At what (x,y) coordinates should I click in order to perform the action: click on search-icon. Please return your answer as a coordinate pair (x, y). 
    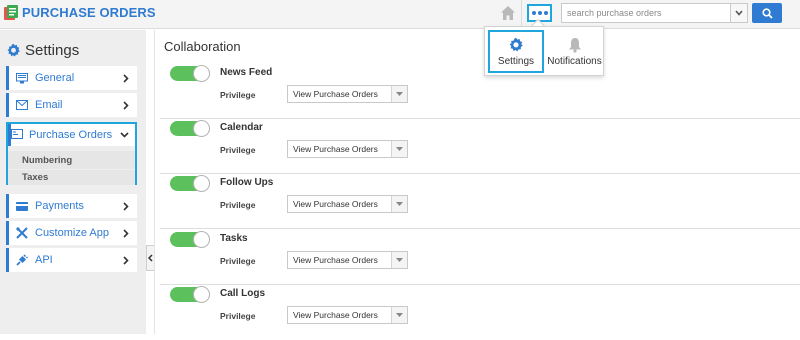
    Looking at the image, I should click on (767, 13).